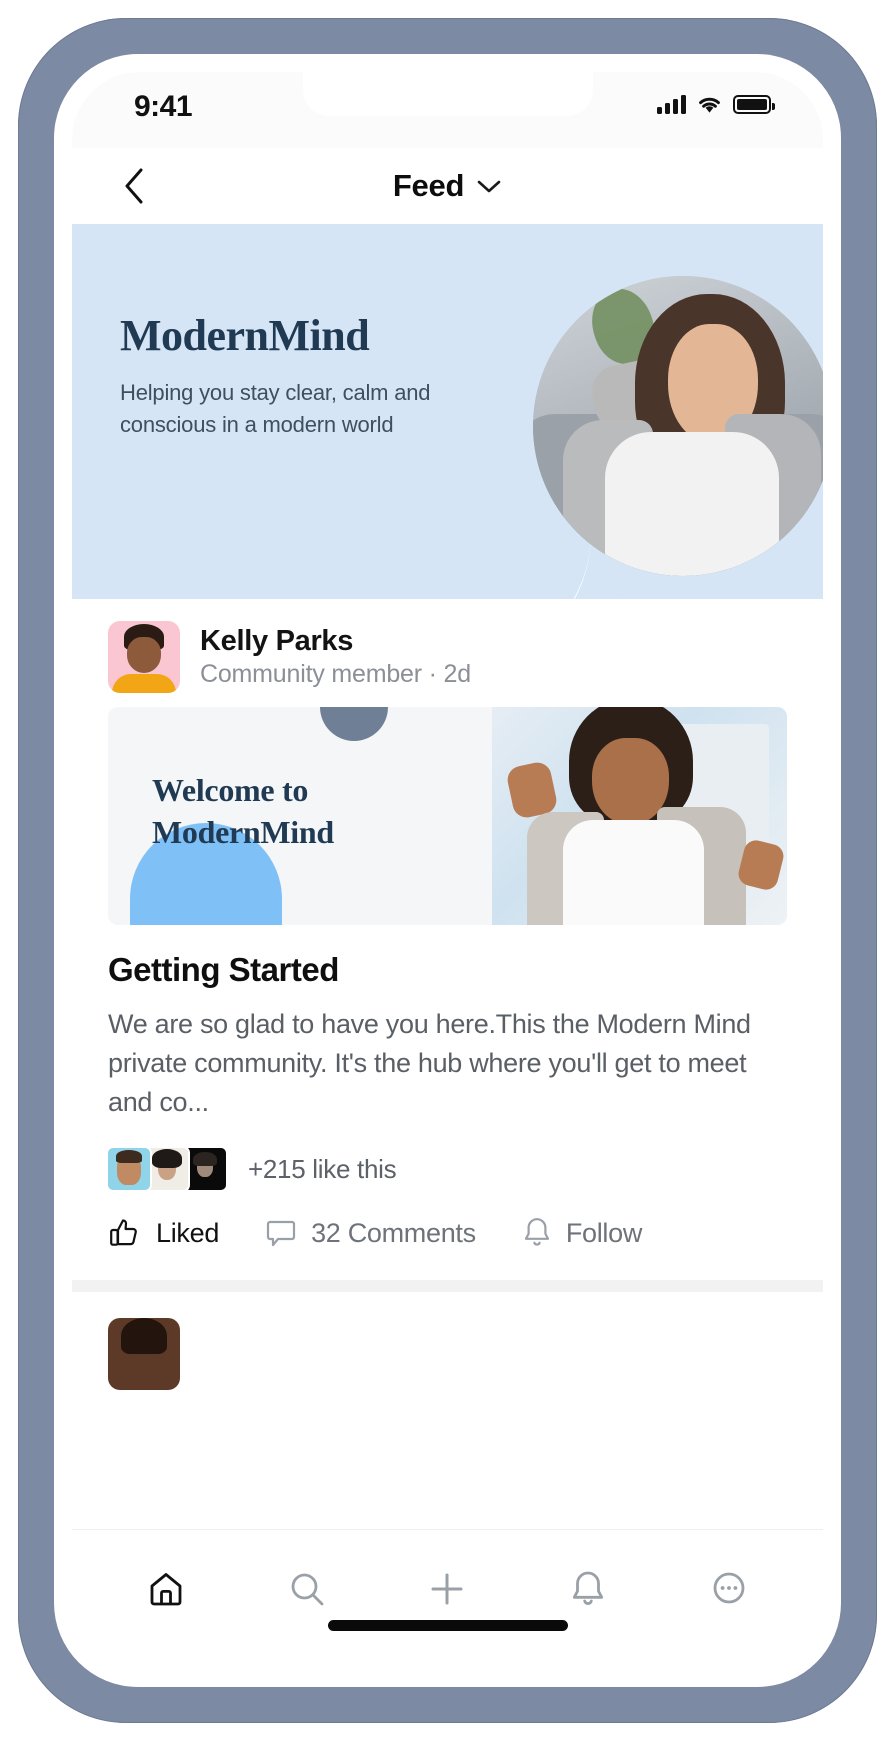 This screenshot has height=1741, width=895. I want to click on post-actions-row: Liked 32 Comments Follow, so click(447, 1220).